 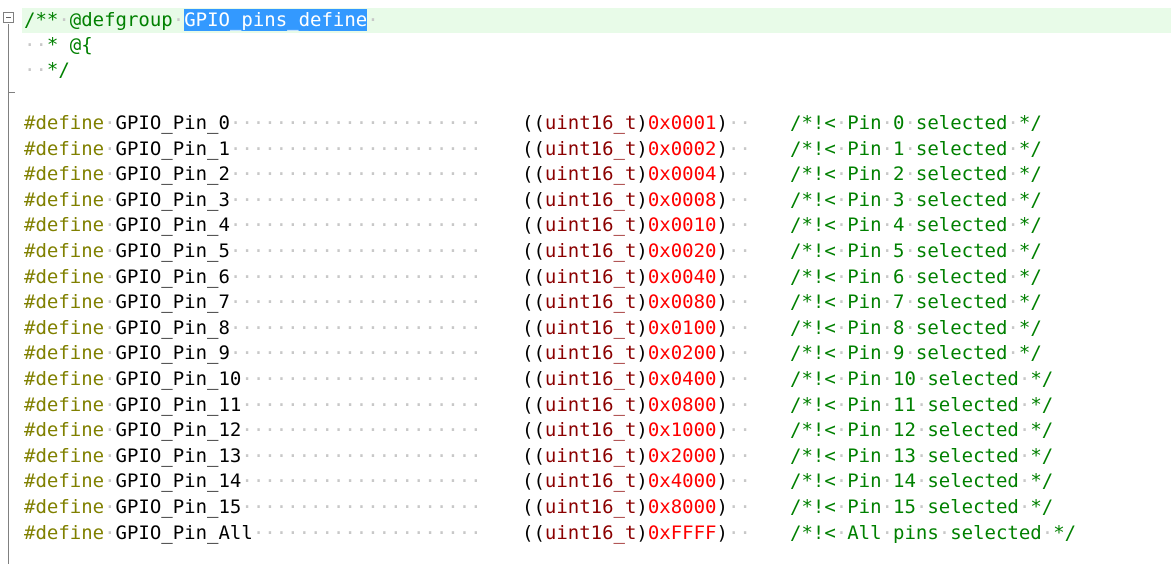 What do you see at coordinates (172, 199) in the screenshot?
I see `macro-name: GPIO_Pin_3` at bounding box center [172, 199].